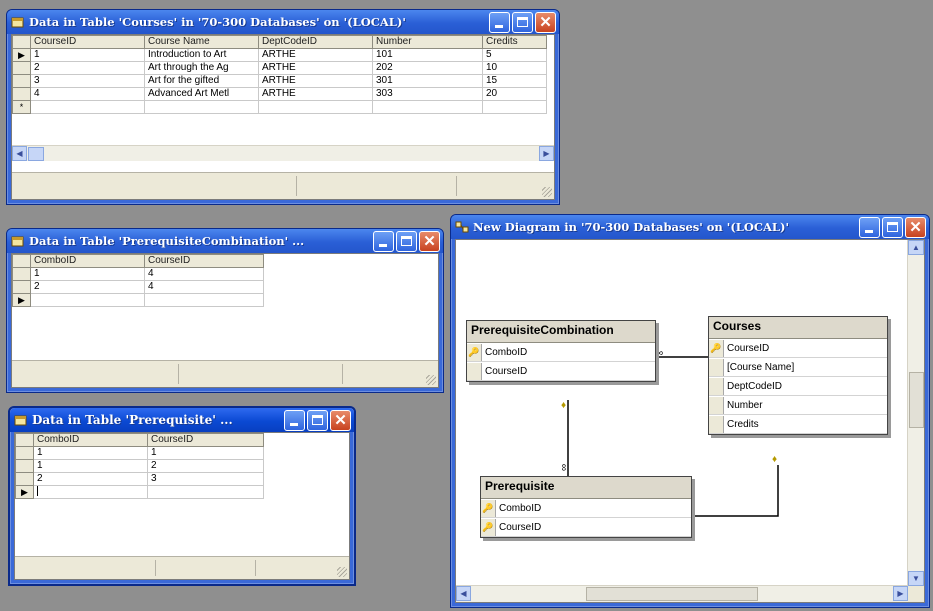  What do you see at coordinates (514, 42) in the screenshot?
I see `column-header: Credits` at bounding box center [514, 42].